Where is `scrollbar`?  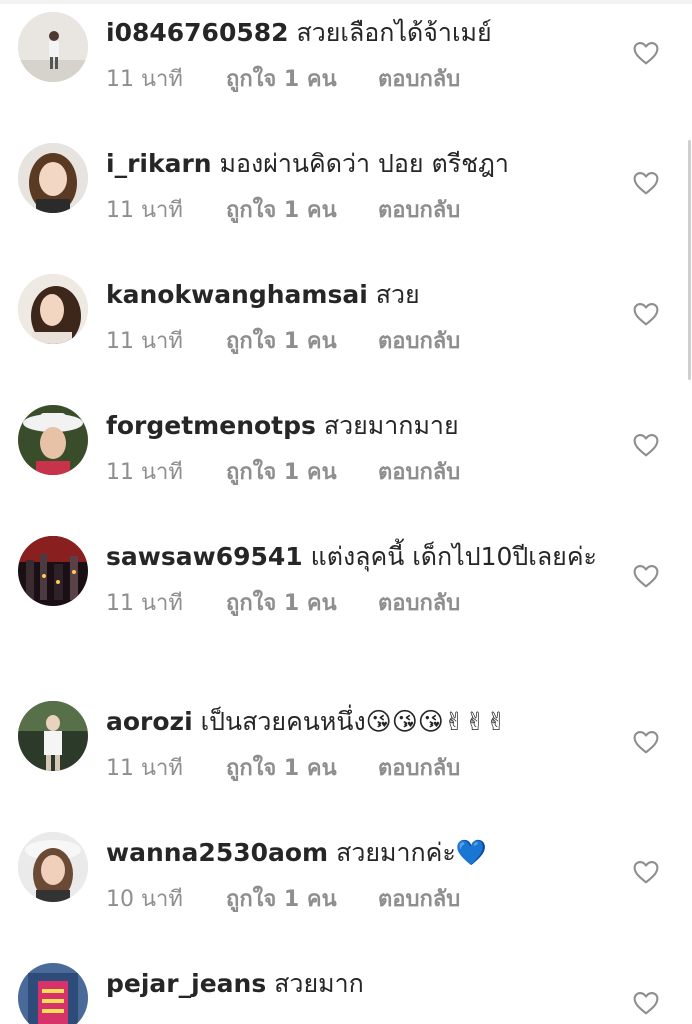 scrollbar is located at coordinates (689, 260).